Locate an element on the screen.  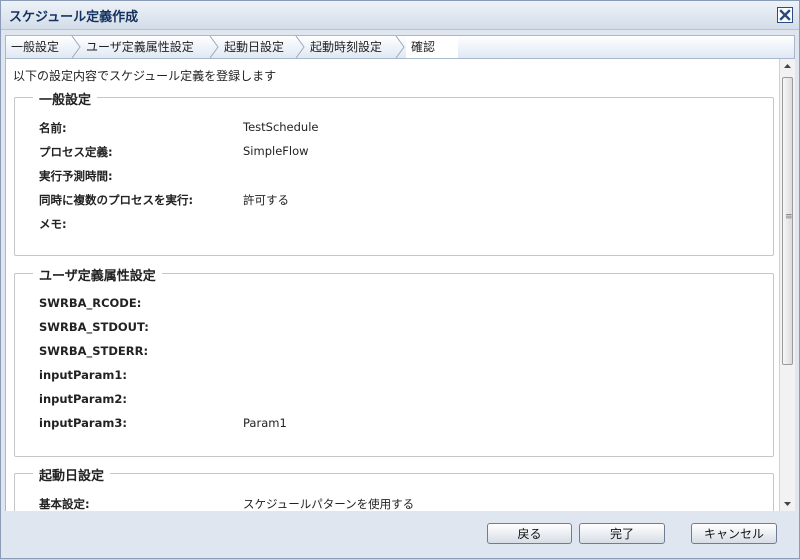
section-title: ユーザ定義属性設定 is located at coordinates (97, 274).